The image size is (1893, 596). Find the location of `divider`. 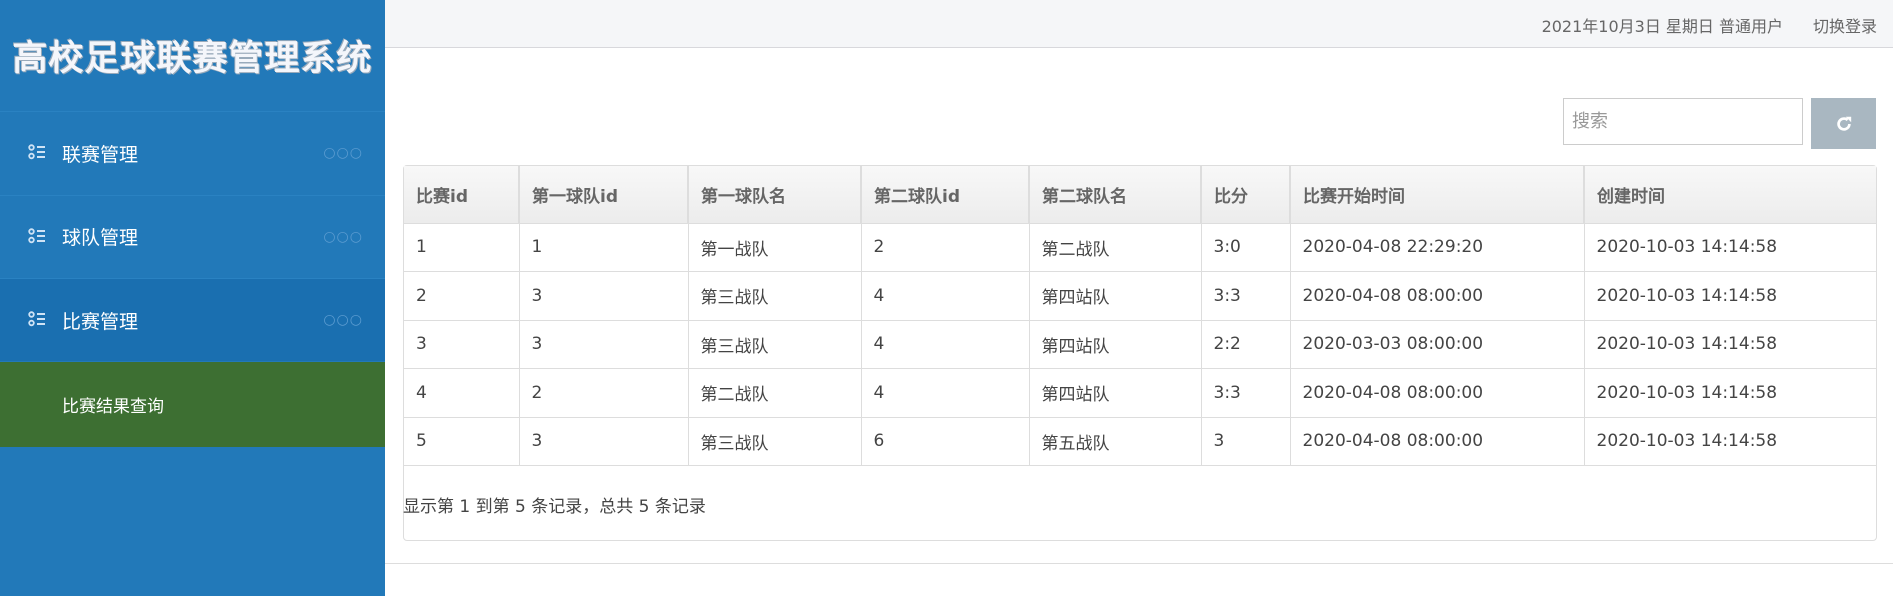

divider is located at coordinates (1139, 563).